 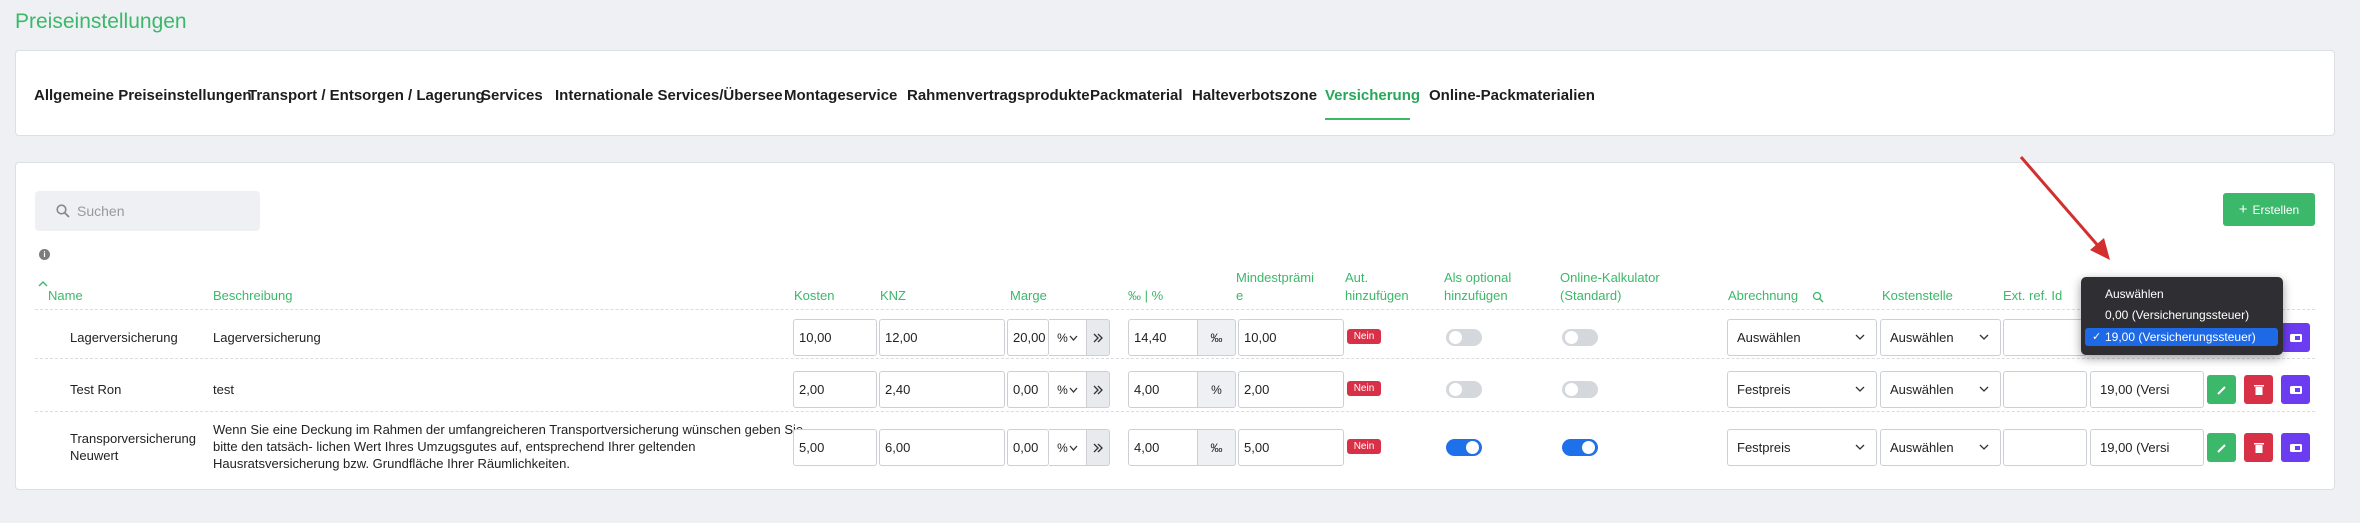 What do you see at coordinates (1275, 278) in the screenshot?
I see `column-header-mindestpraemie: Mindestprämi` at bounding box center [1275, 278].